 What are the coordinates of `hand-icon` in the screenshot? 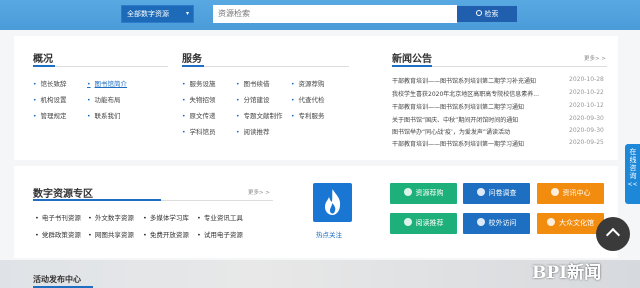 It's located at (407, 192).